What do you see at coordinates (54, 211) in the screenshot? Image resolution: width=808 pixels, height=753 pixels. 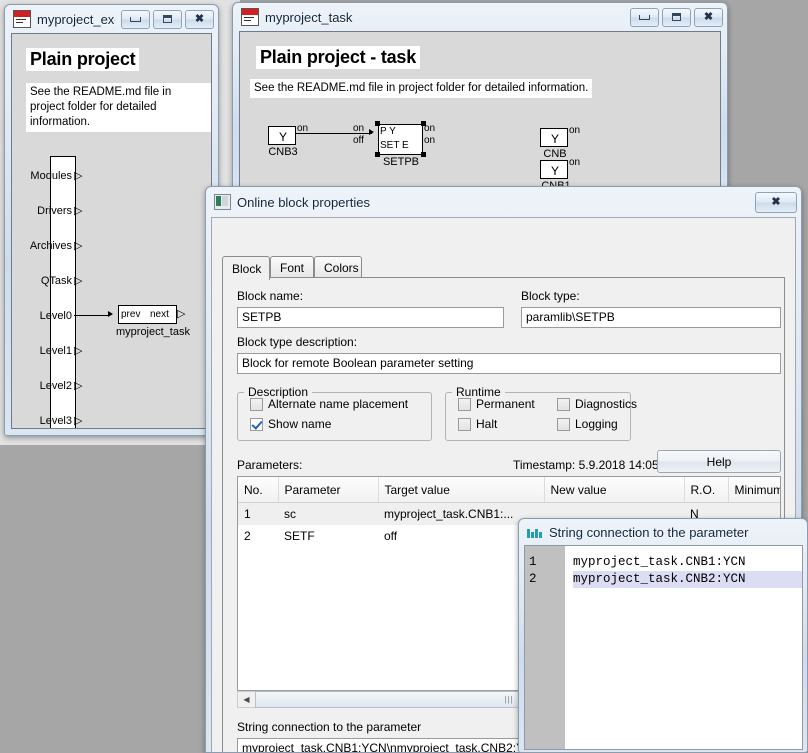 I see `exec-output-drivers: Drivers` at bounding box center [54, 211].